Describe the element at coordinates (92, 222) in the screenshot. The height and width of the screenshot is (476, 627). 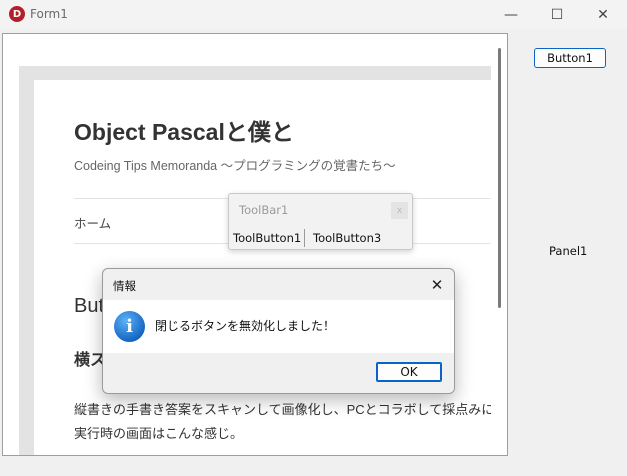
I see `nav-home-link: ホーム` at that location.